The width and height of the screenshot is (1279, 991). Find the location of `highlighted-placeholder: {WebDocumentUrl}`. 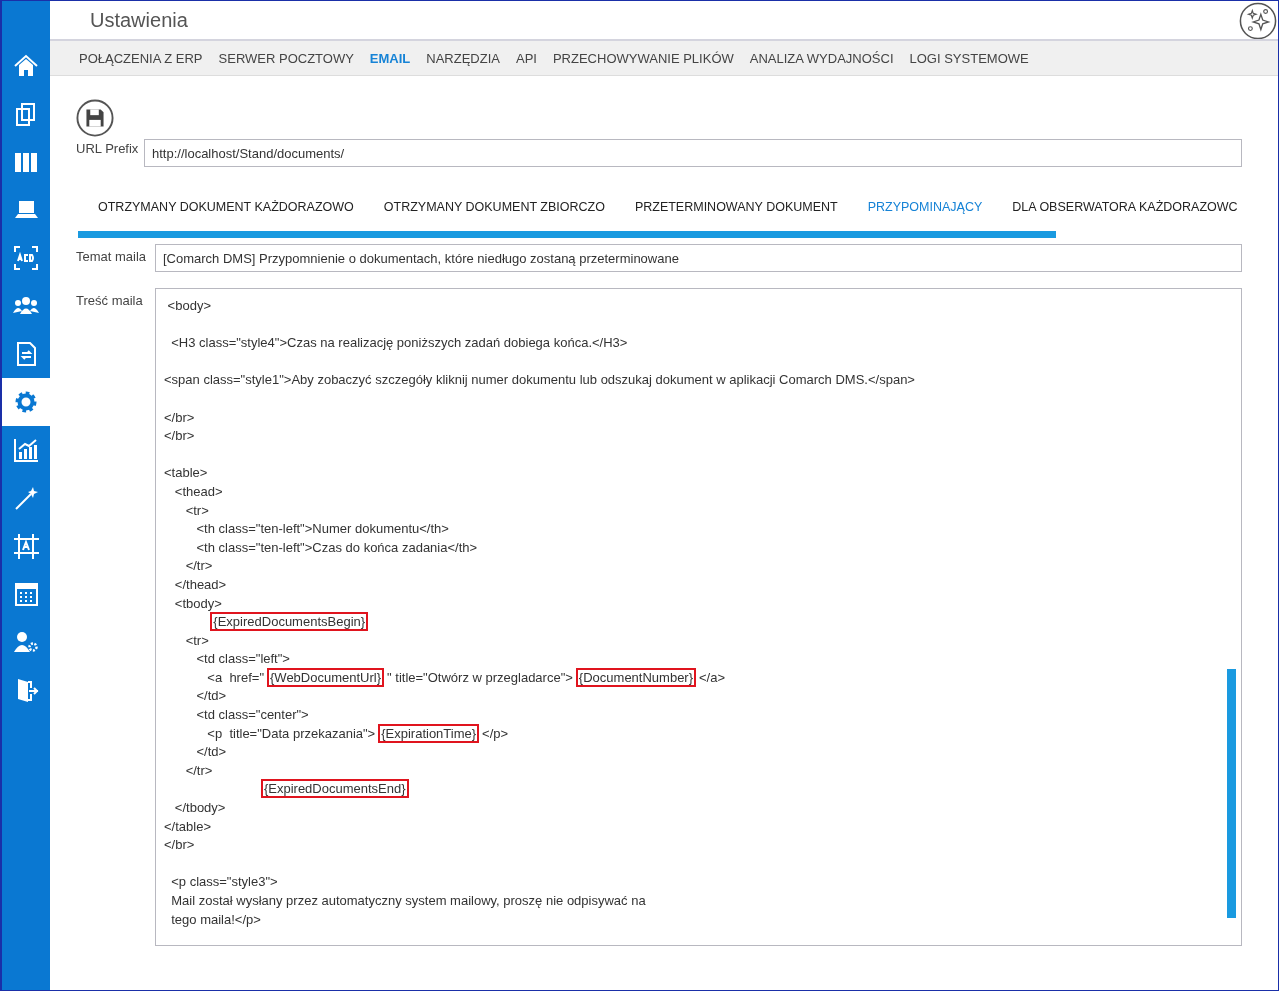

highlighted-placeholder: {WebDocumentUrl} is located at coordinates (326, 677).